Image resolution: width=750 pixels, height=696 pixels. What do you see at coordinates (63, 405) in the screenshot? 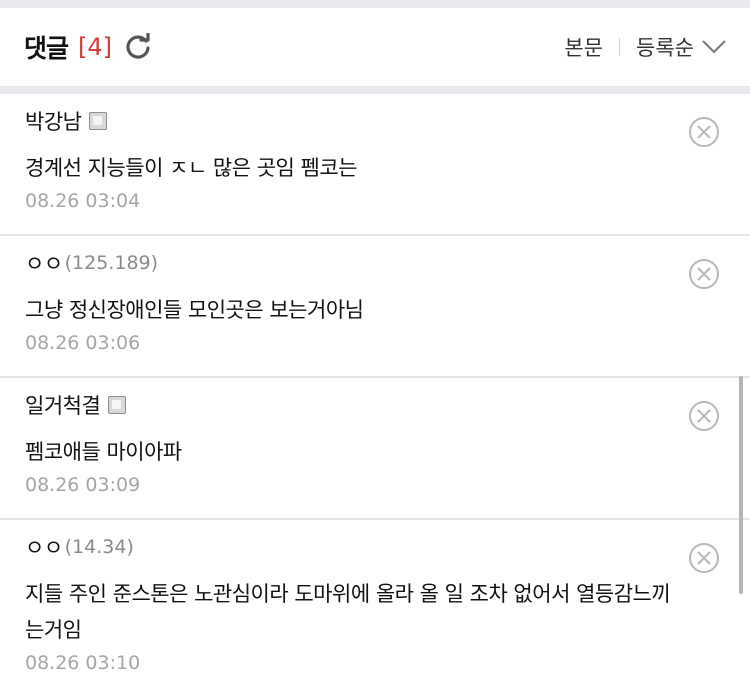
I see `comment-author: 일거척결` at bounding box center [63, 405].